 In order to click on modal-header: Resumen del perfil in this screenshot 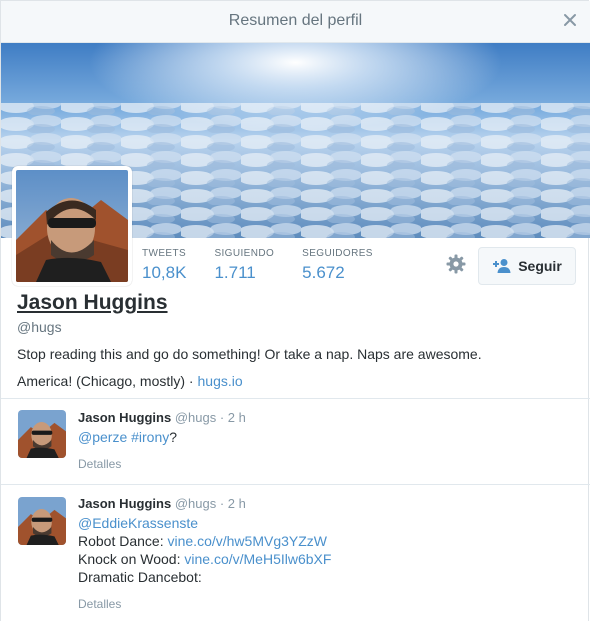, I will do `click(295, 22)`.